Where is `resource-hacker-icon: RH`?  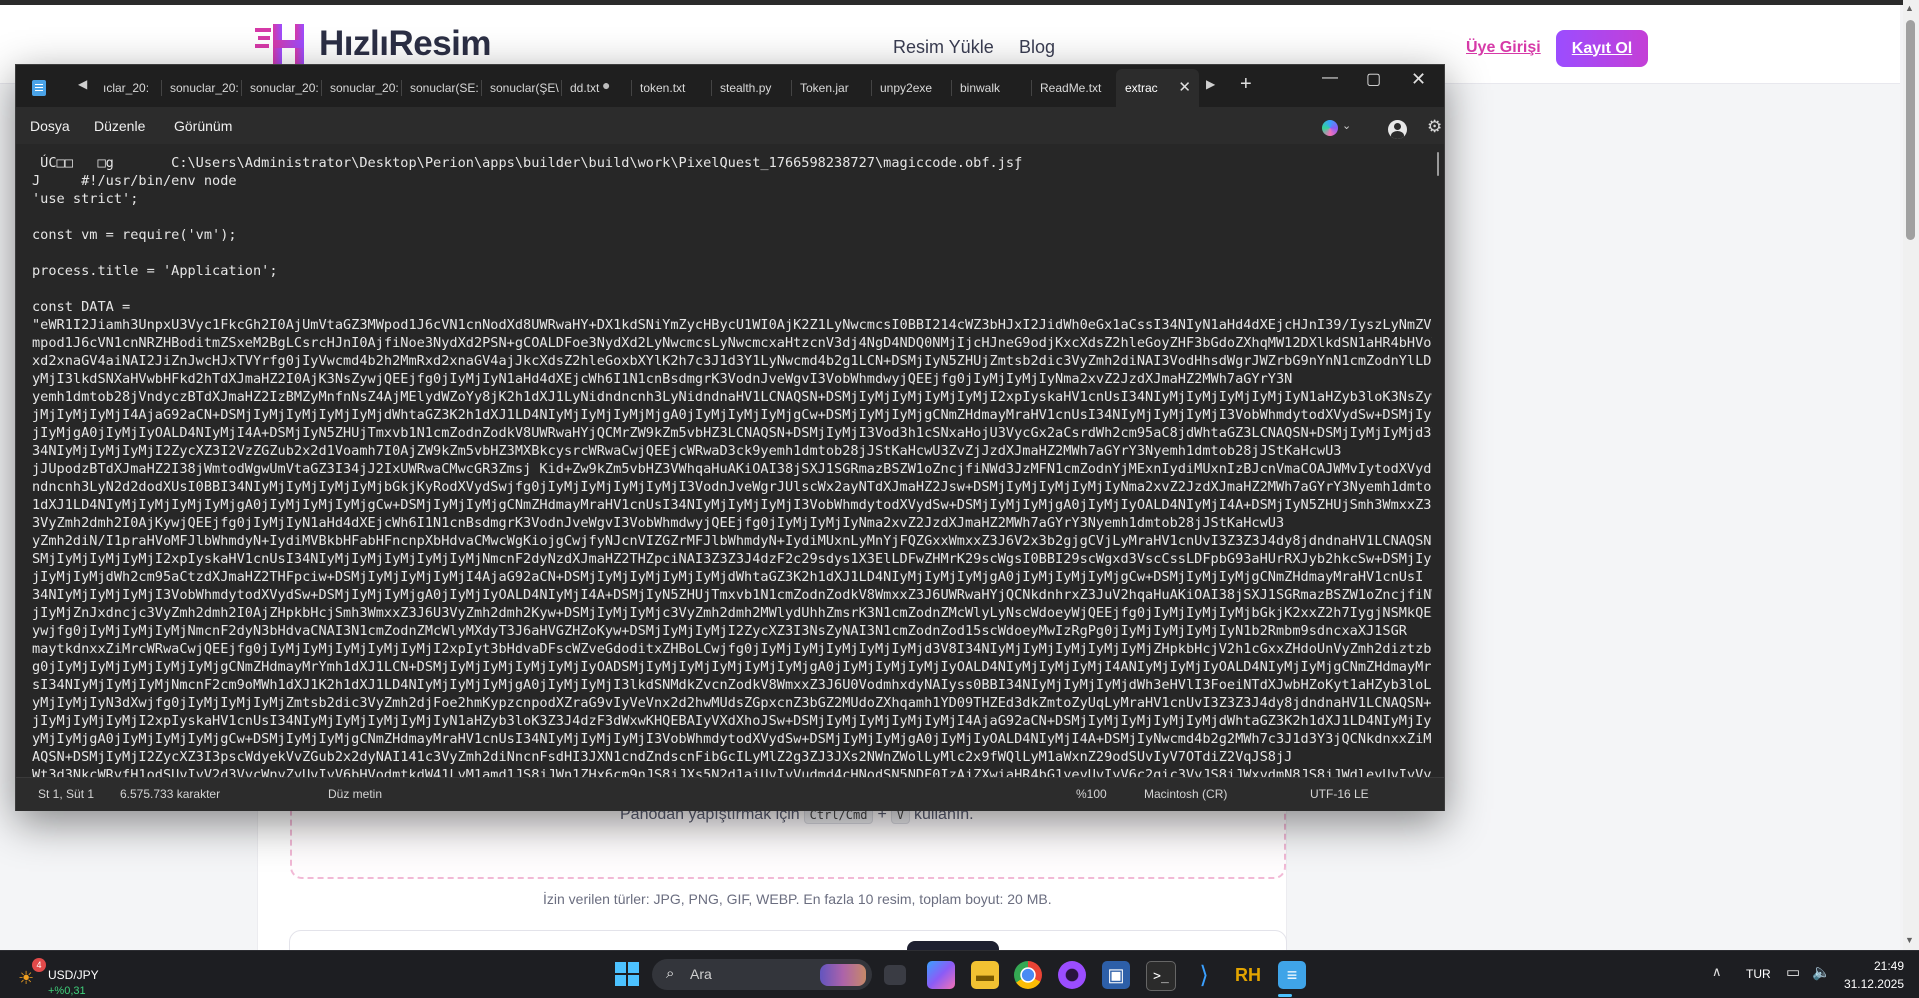
resource-hacker-icon: RH is located at coordinates (1248, 975).